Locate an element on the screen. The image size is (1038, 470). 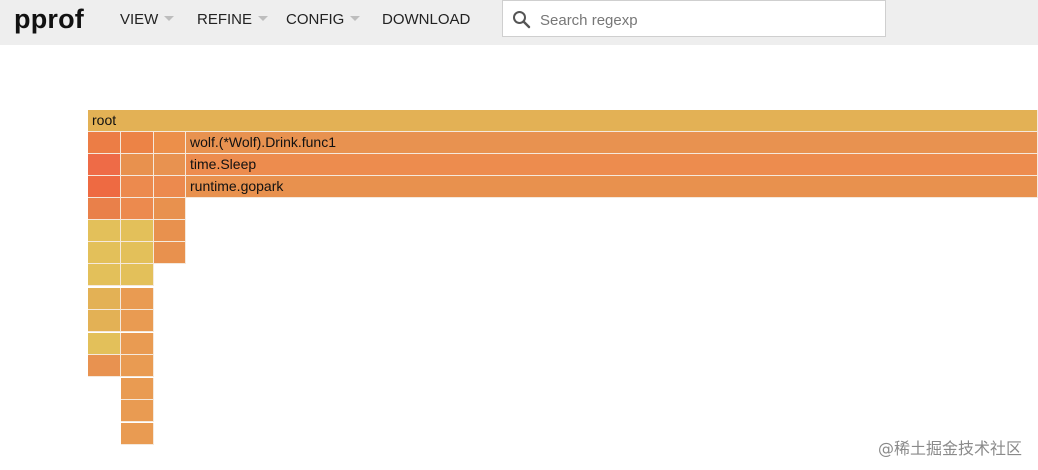
flame-frame-root: root is located at coordinates (563, 121).